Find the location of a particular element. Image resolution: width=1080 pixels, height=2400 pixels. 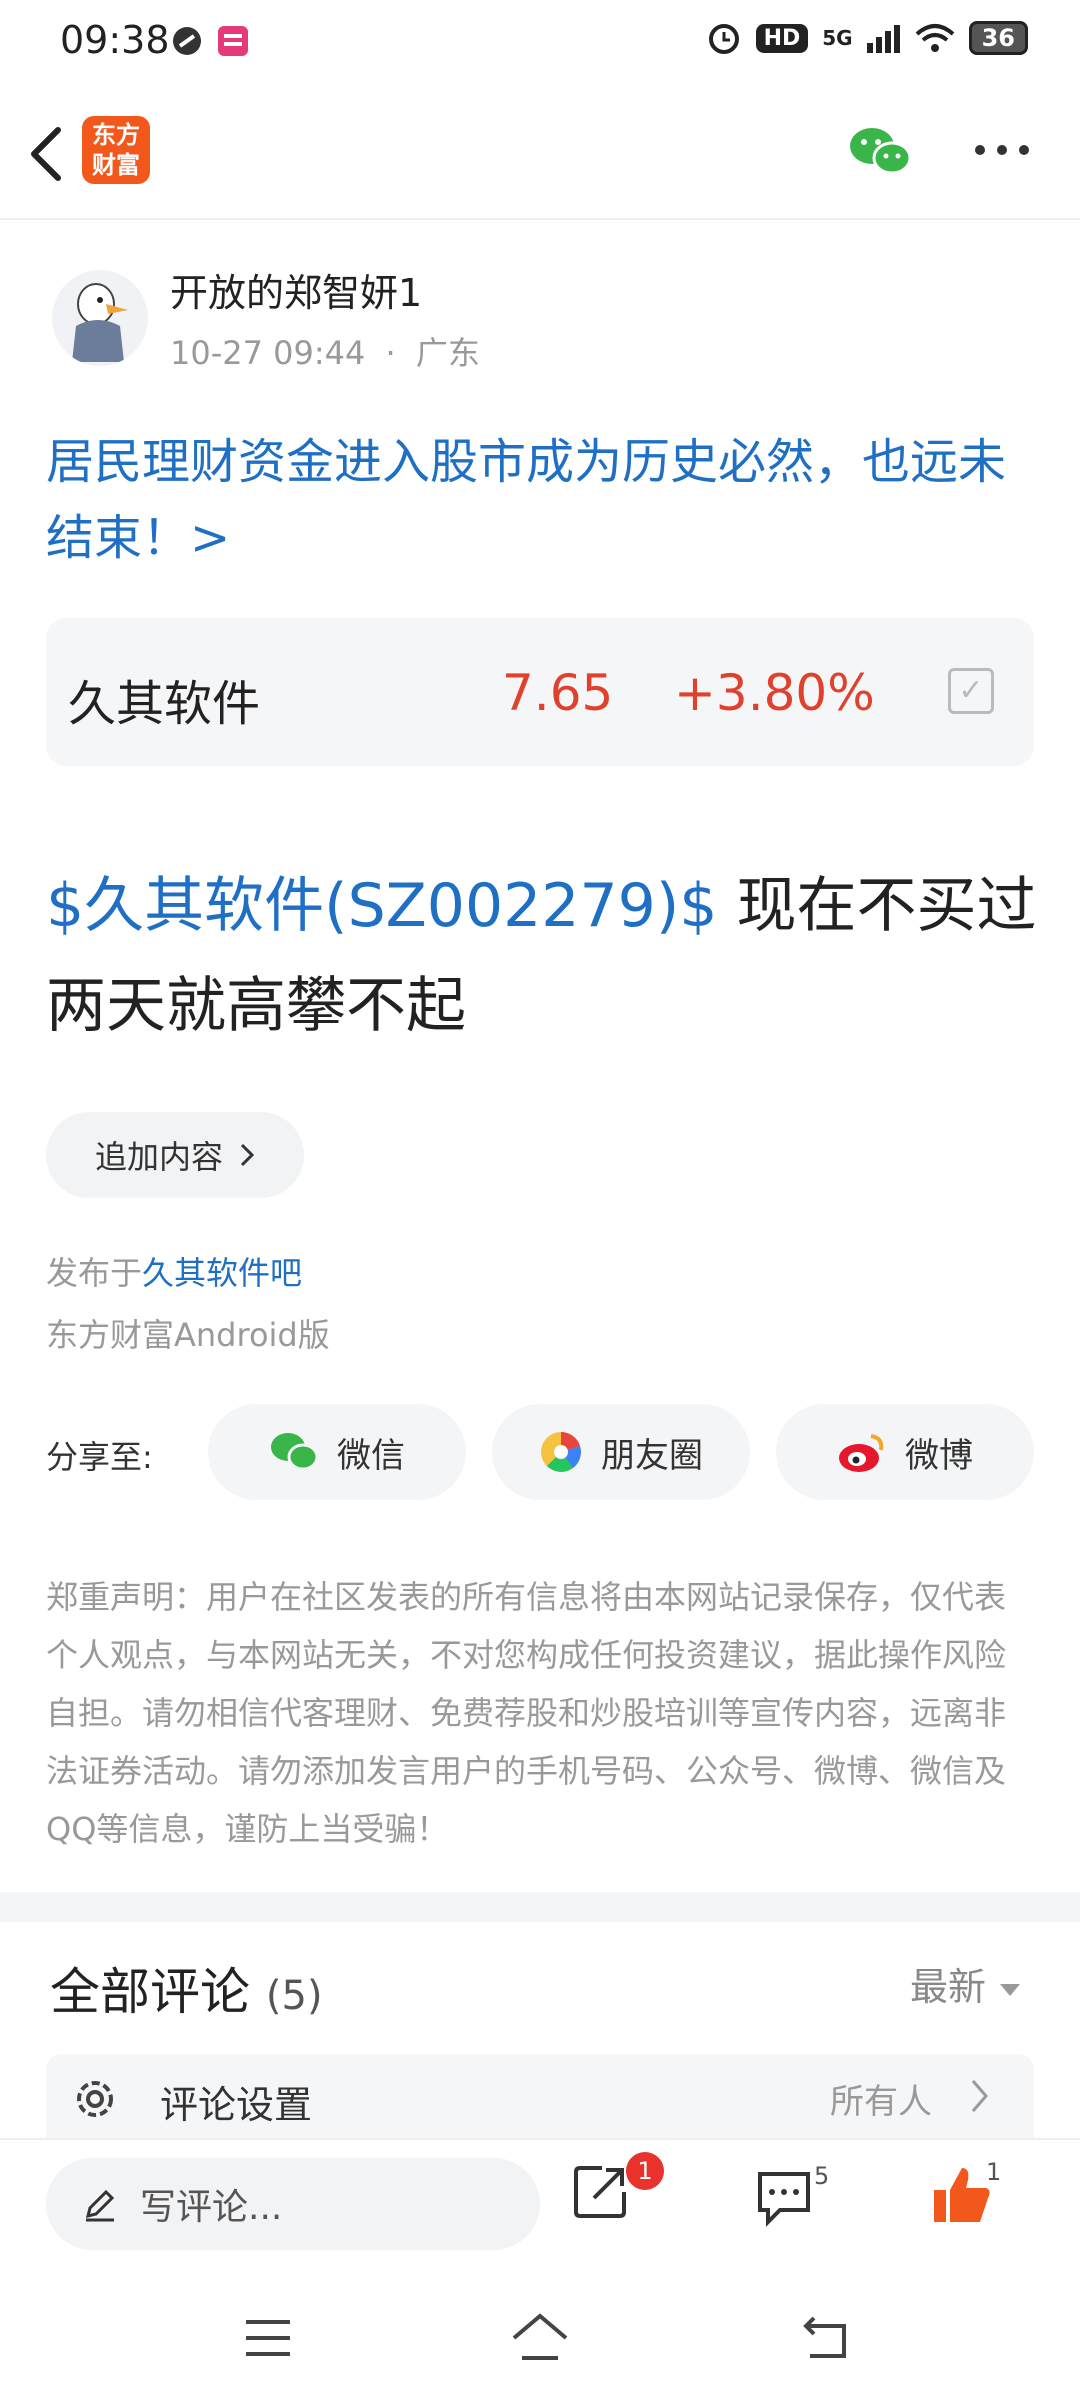

pencil-icon is located at coordinates (100, 2205).